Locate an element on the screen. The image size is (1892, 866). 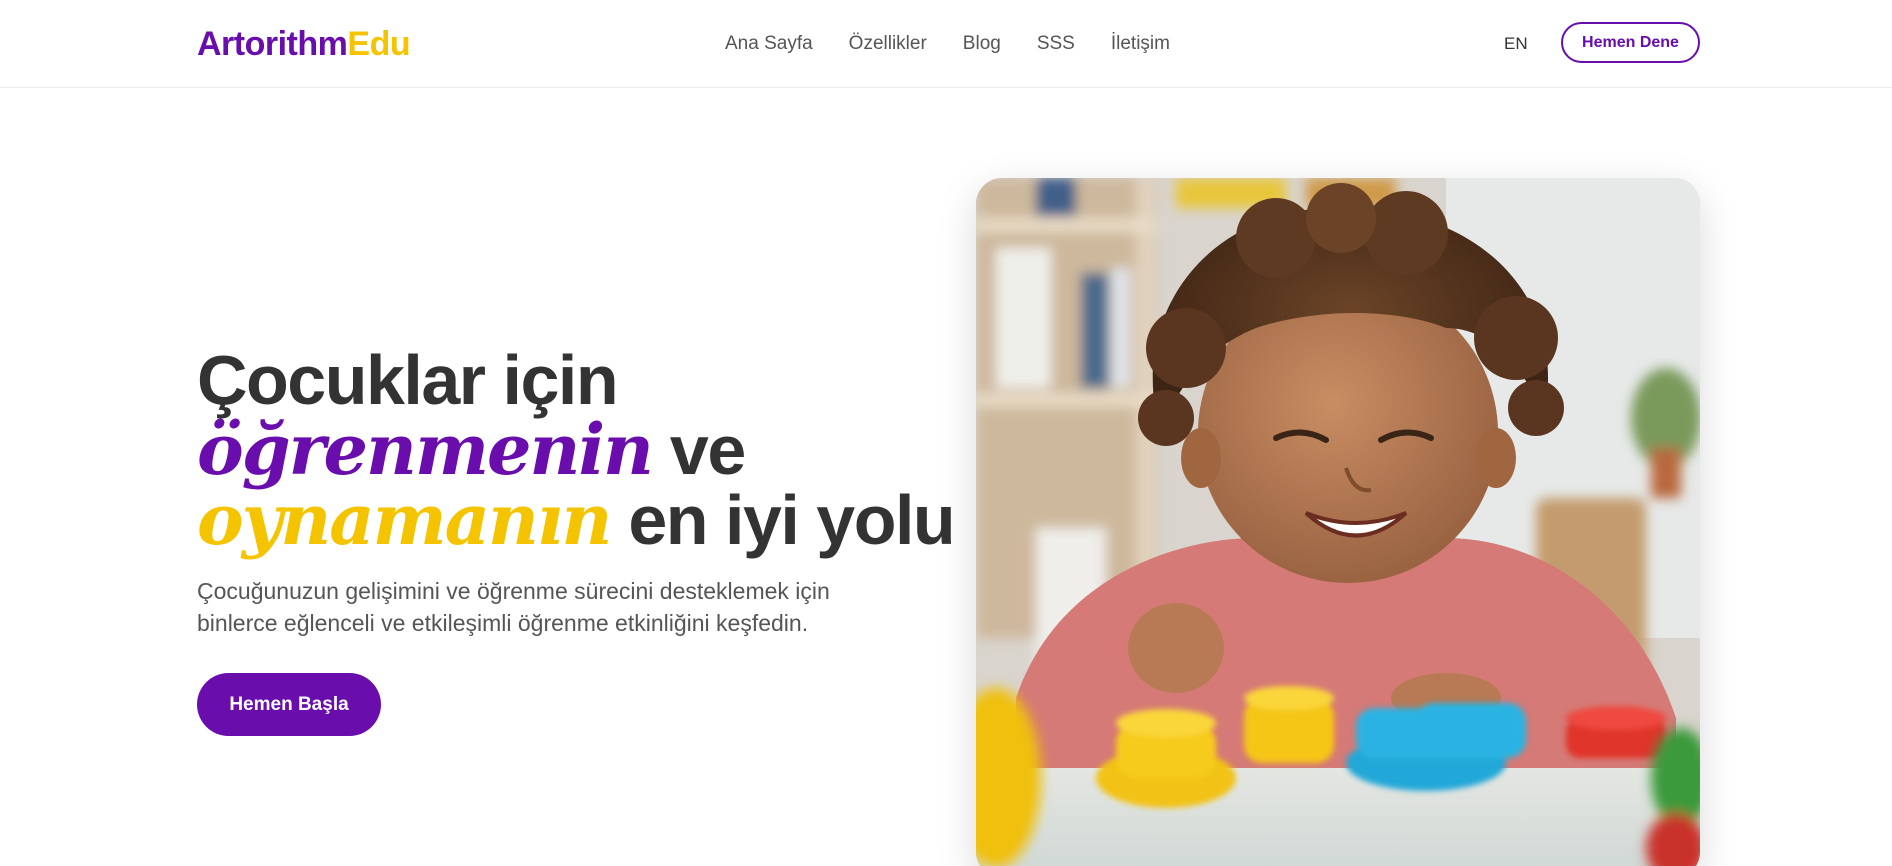
main-nav: Ana Sayfa Özellikler Blog SSS İletişim is located at coordinates (947, 45).